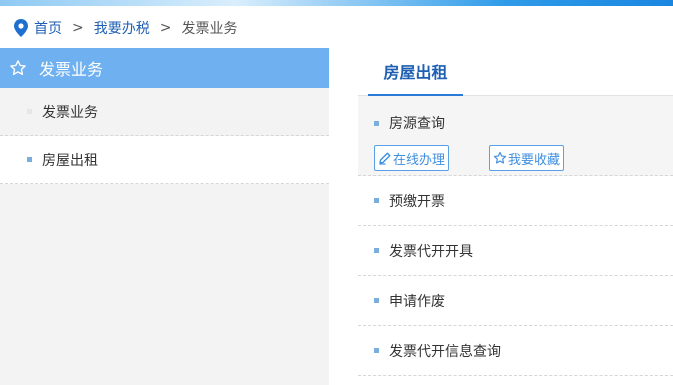  What do you see at coordinates (515, 72) in the screenshot?
I see `tab-bar: 房屋出租` at bounding box center [515, 72].